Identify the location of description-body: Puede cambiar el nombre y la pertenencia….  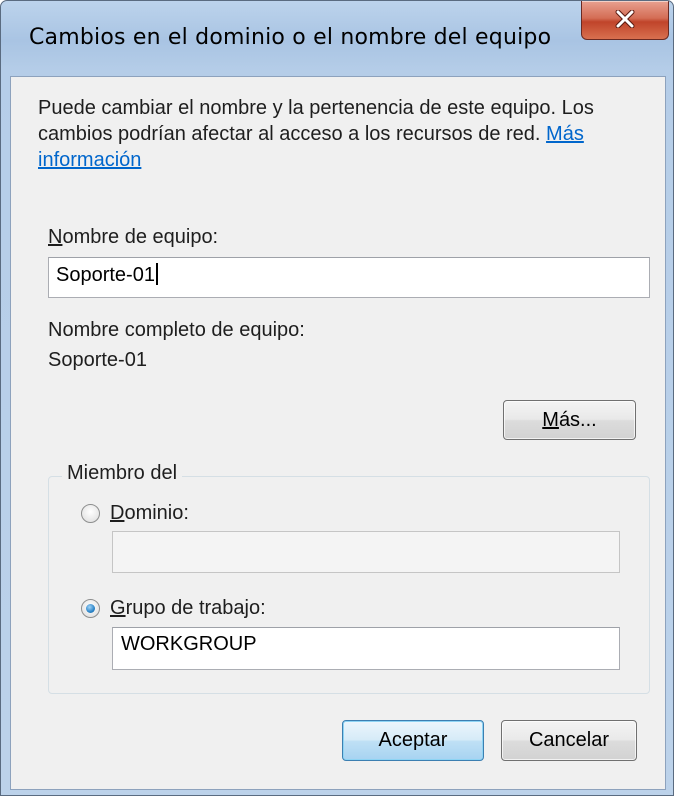
(316, 121).